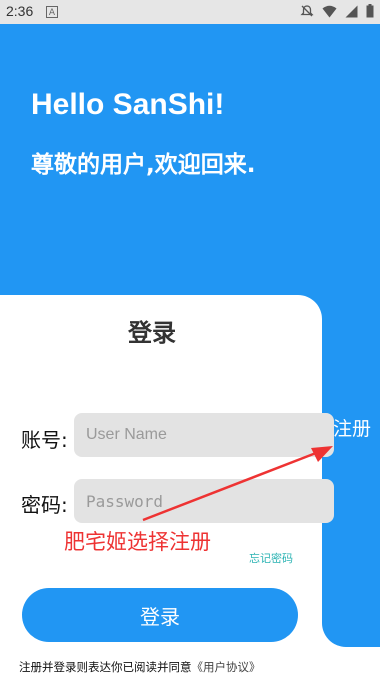  I want to click on battery-icon, so click(370, 11).